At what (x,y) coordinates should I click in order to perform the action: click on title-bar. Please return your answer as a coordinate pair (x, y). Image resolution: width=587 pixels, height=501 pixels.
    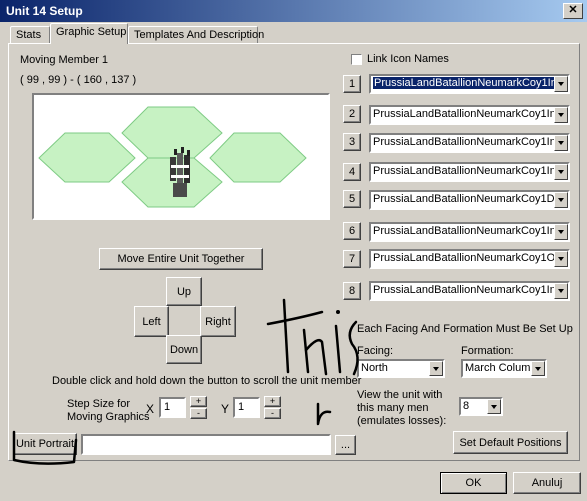
    Looking at the image, I should click on (293, 11).